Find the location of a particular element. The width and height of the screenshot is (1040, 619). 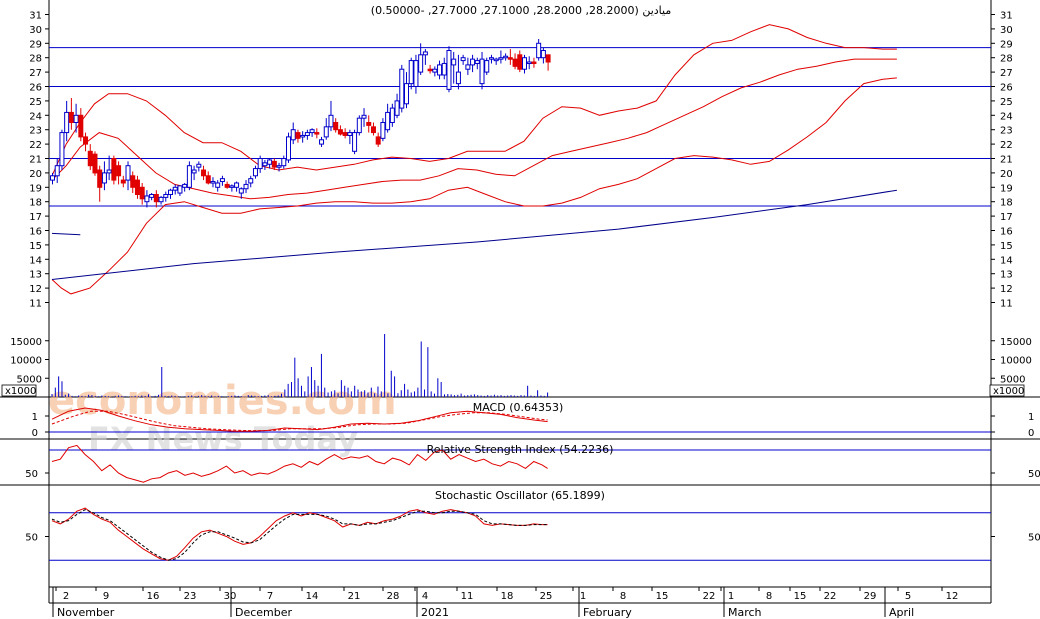

x-tick-label: 29 is located at coordinates (870, 596).